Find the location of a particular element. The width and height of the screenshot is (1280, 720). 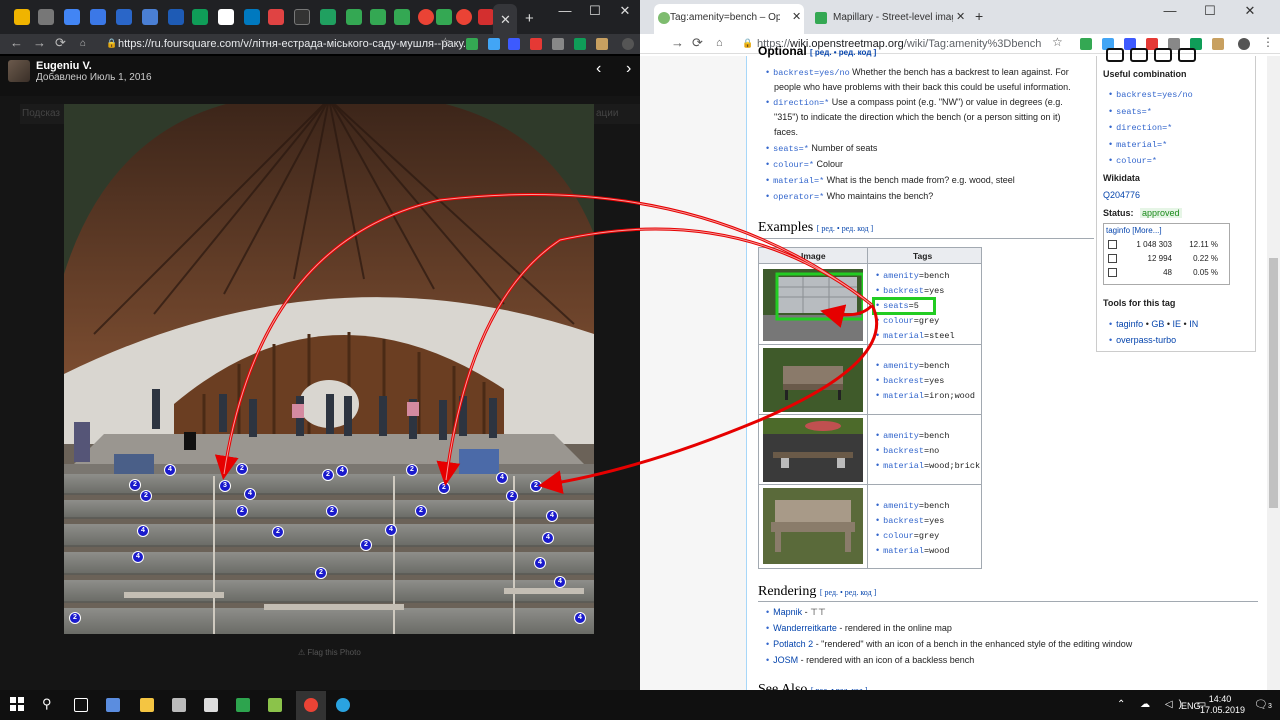

avatar is located at coordinates (19, 71).